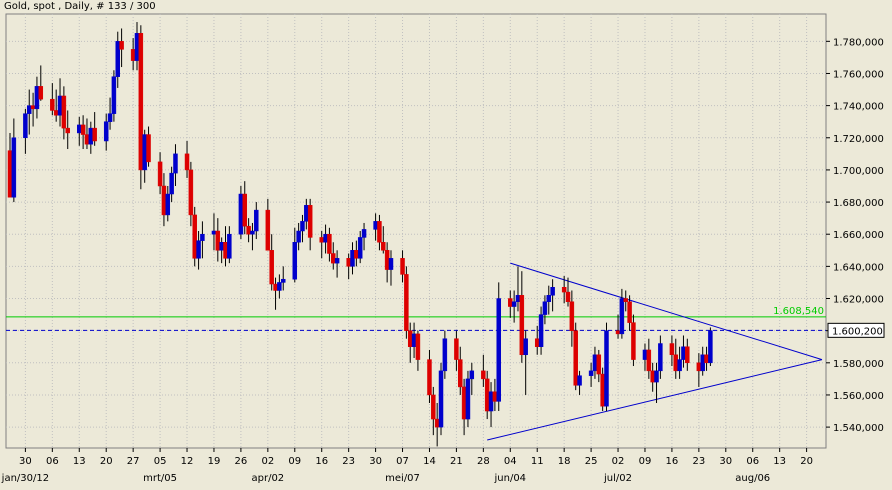 This screenshot has width=892, height=490. What do you see at coordinates (187, 461) in the screenshot?
I see `x-tick-label: 12` at bounding box center [187, 461].